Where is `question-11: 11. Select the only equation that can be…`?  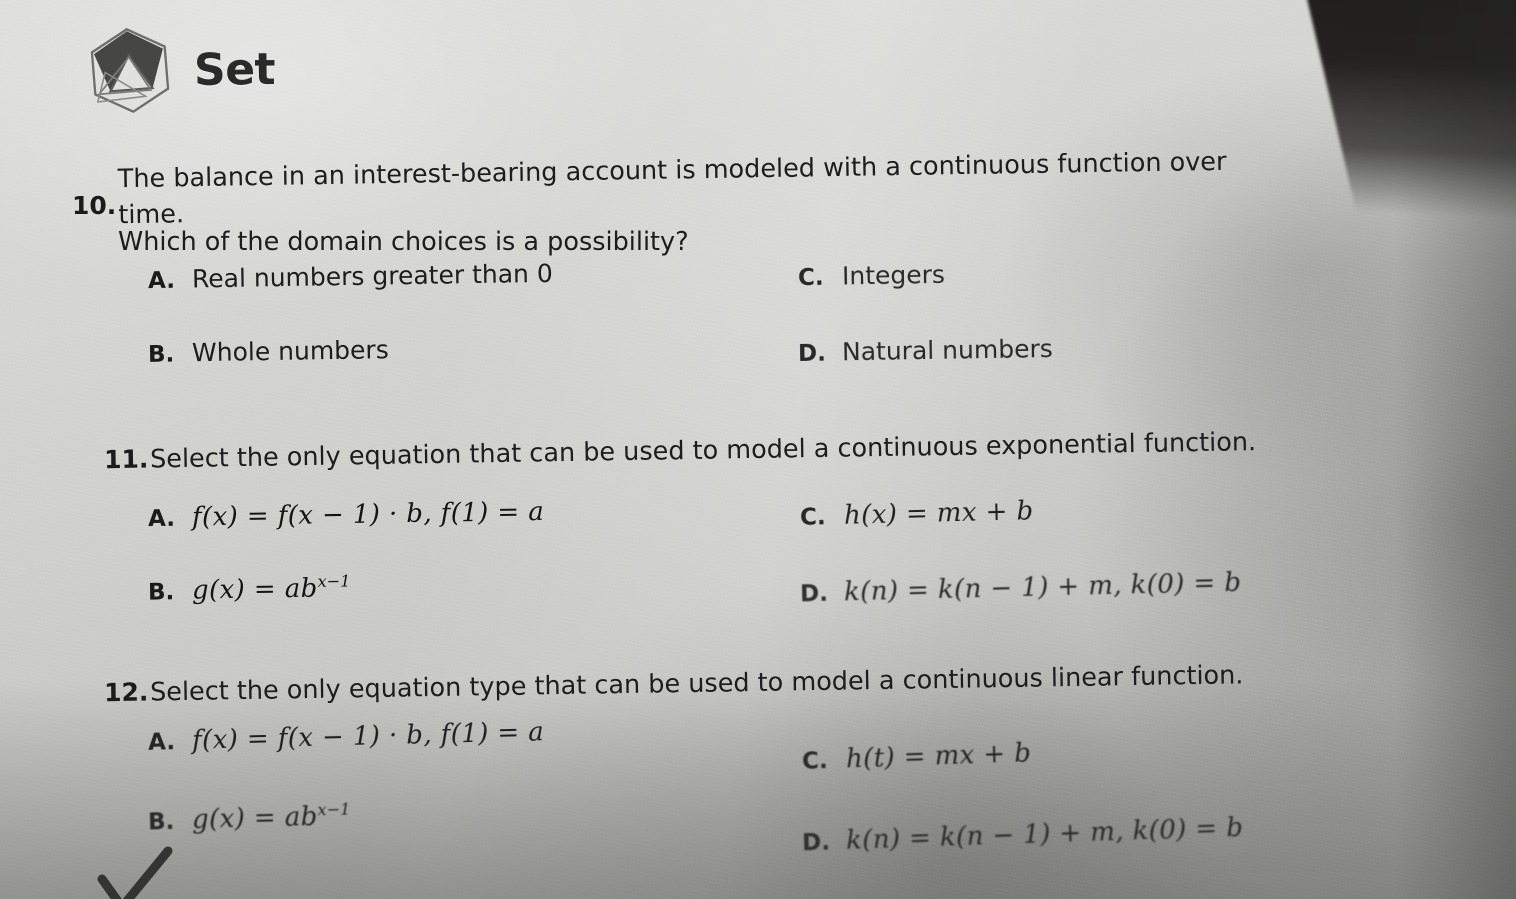 question-11: 11. Select the only equation that can be… is located at coordinates (754, 450).